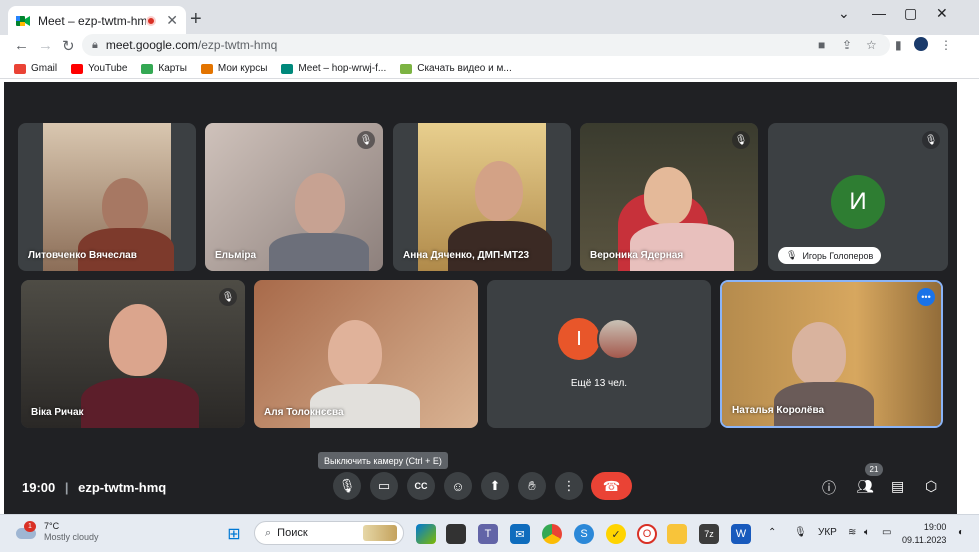 This screenshot has width=979, height=552. What do you see at coordinates (865, 486) in the screenshot?
I see `people-icon: 👥︎` at bounding box center [865, 486].